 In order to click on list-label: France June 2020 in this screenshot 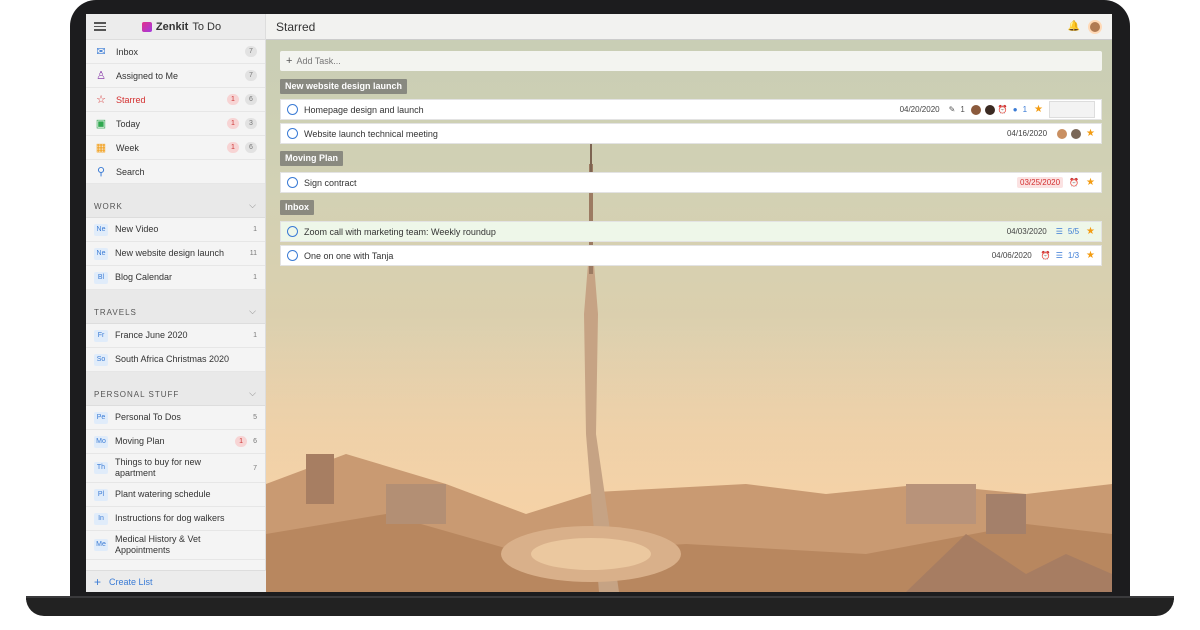, I will do `click(151, 335)`.